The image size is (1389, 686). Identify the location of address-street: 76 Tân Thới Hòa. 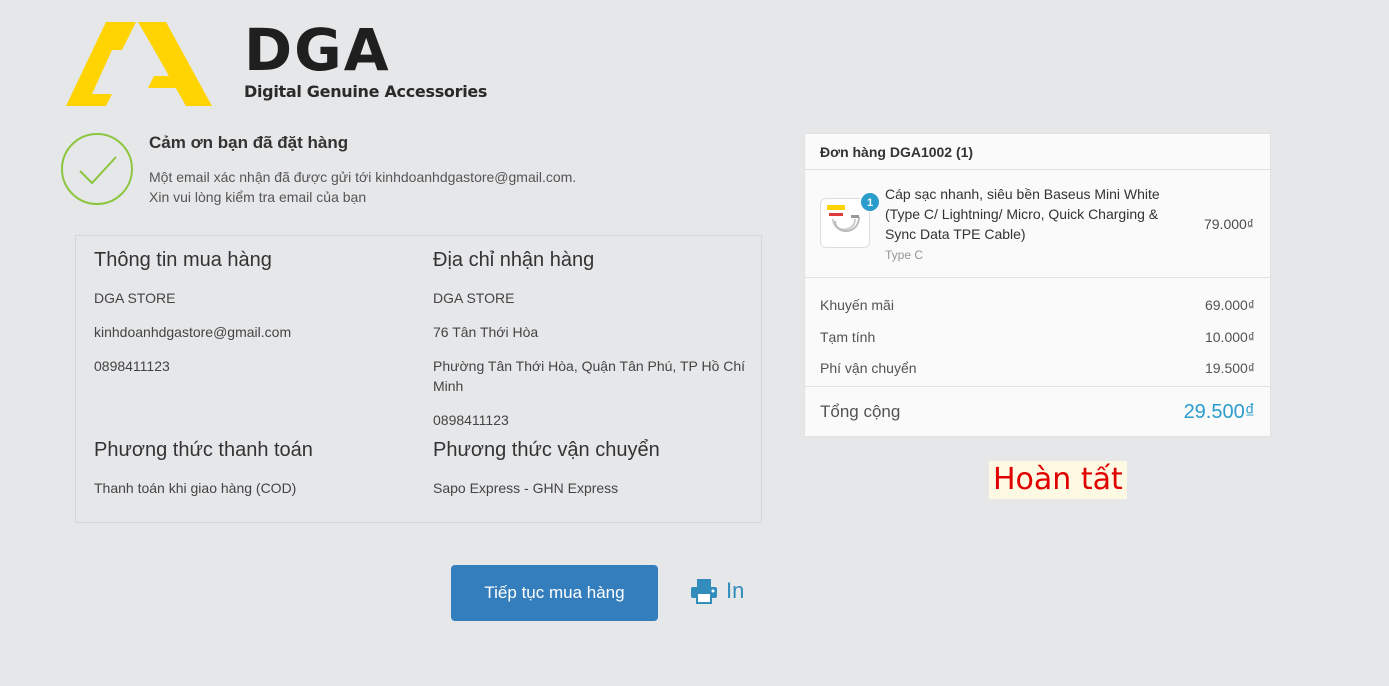
(486, 332).